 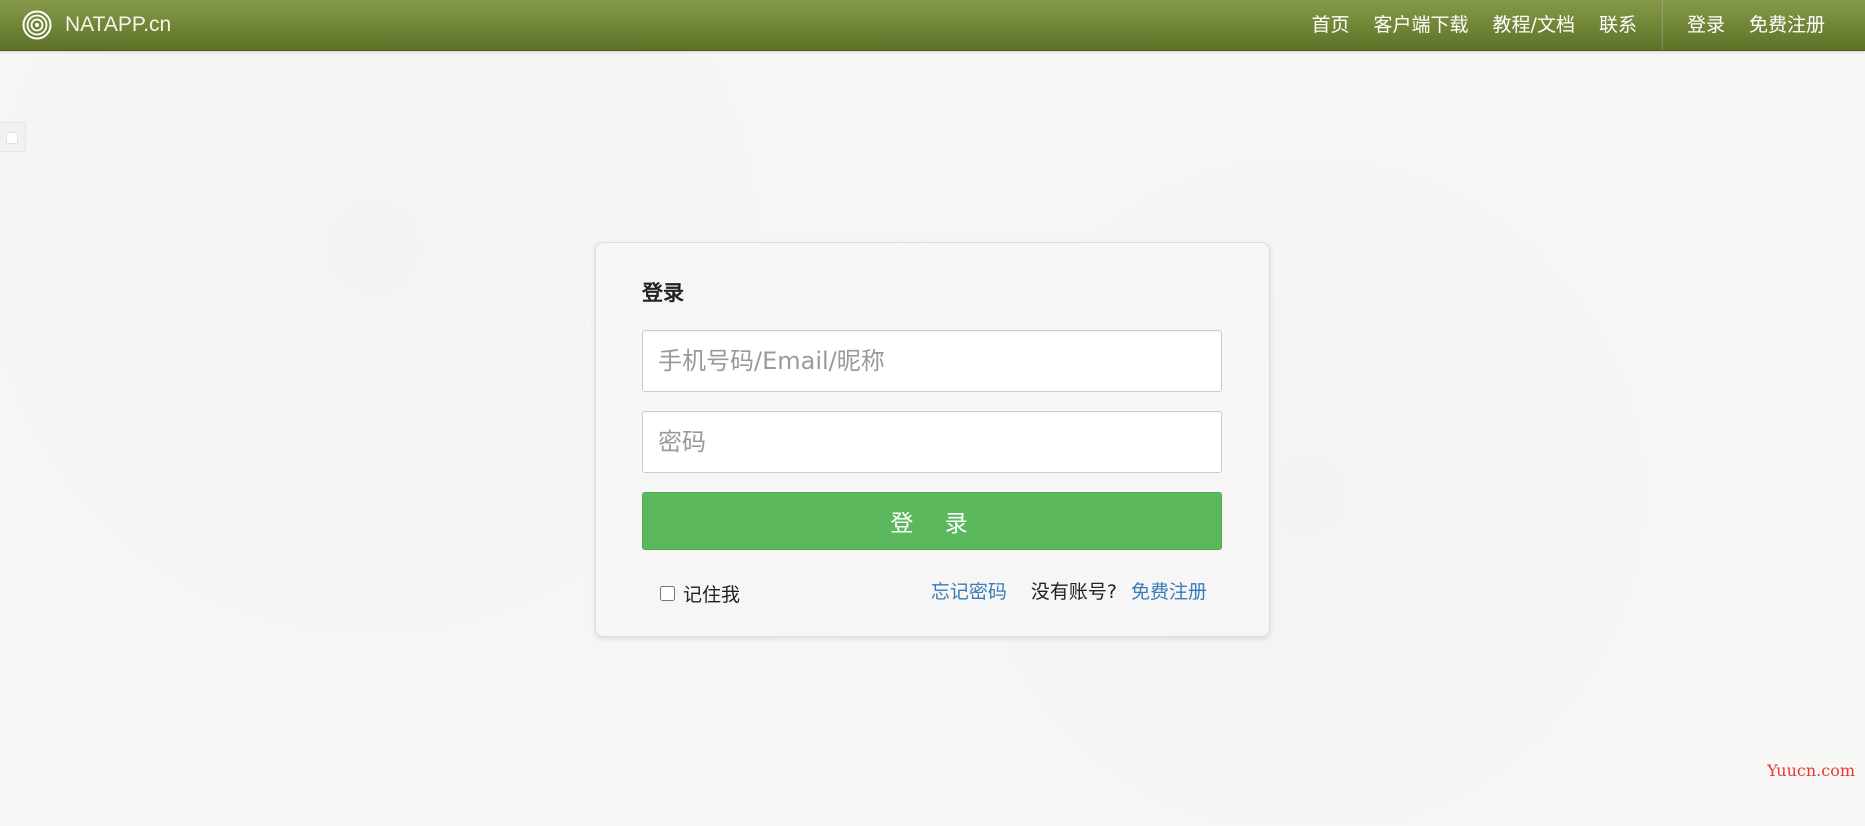 I want to click on square-icon, so click(x=12, y=138).